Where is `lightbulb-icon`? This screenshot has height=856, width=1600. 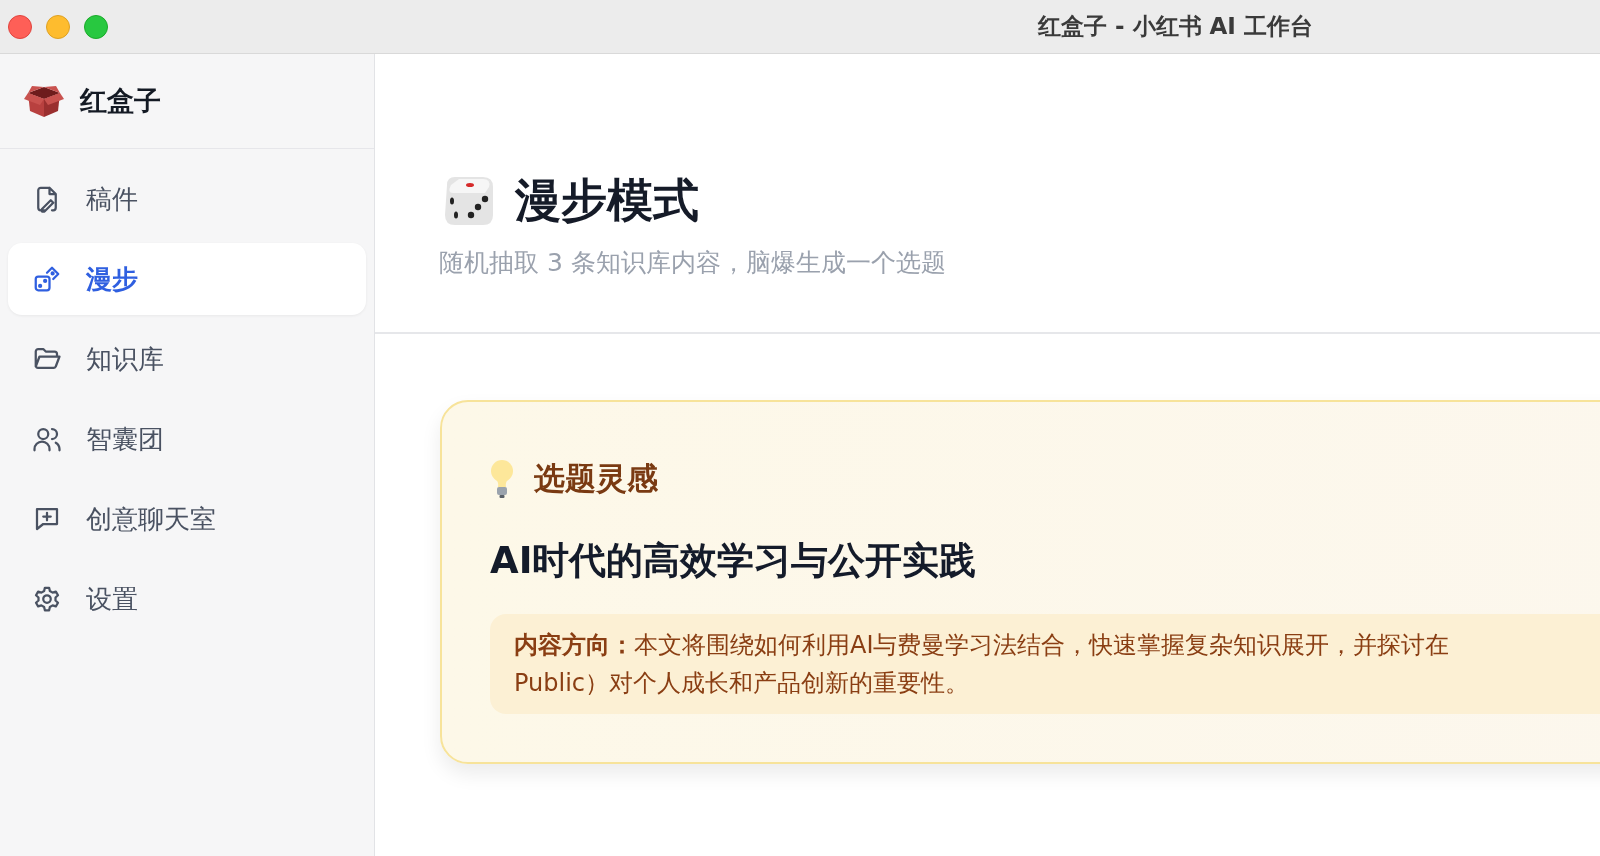
lightbulb-icon is located at coordinates (502, 479).